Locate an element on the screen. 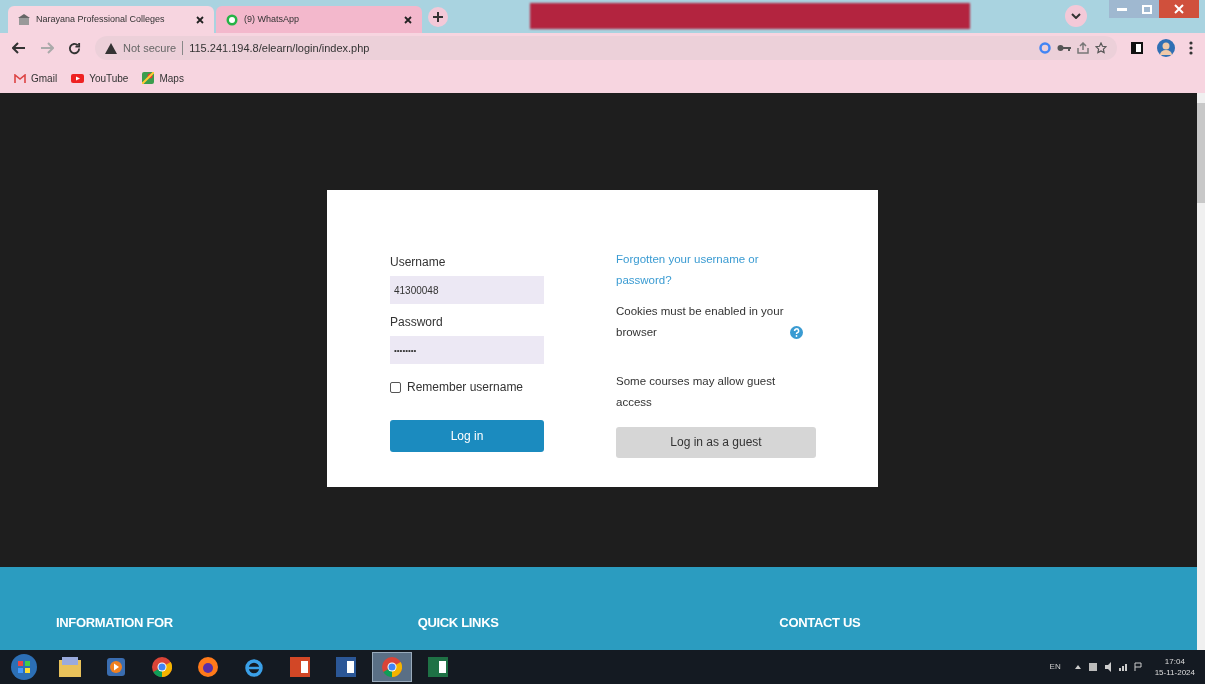 This screenshot has width=1205, height=684. profile-avatar is located at coordinates (1166, 48).